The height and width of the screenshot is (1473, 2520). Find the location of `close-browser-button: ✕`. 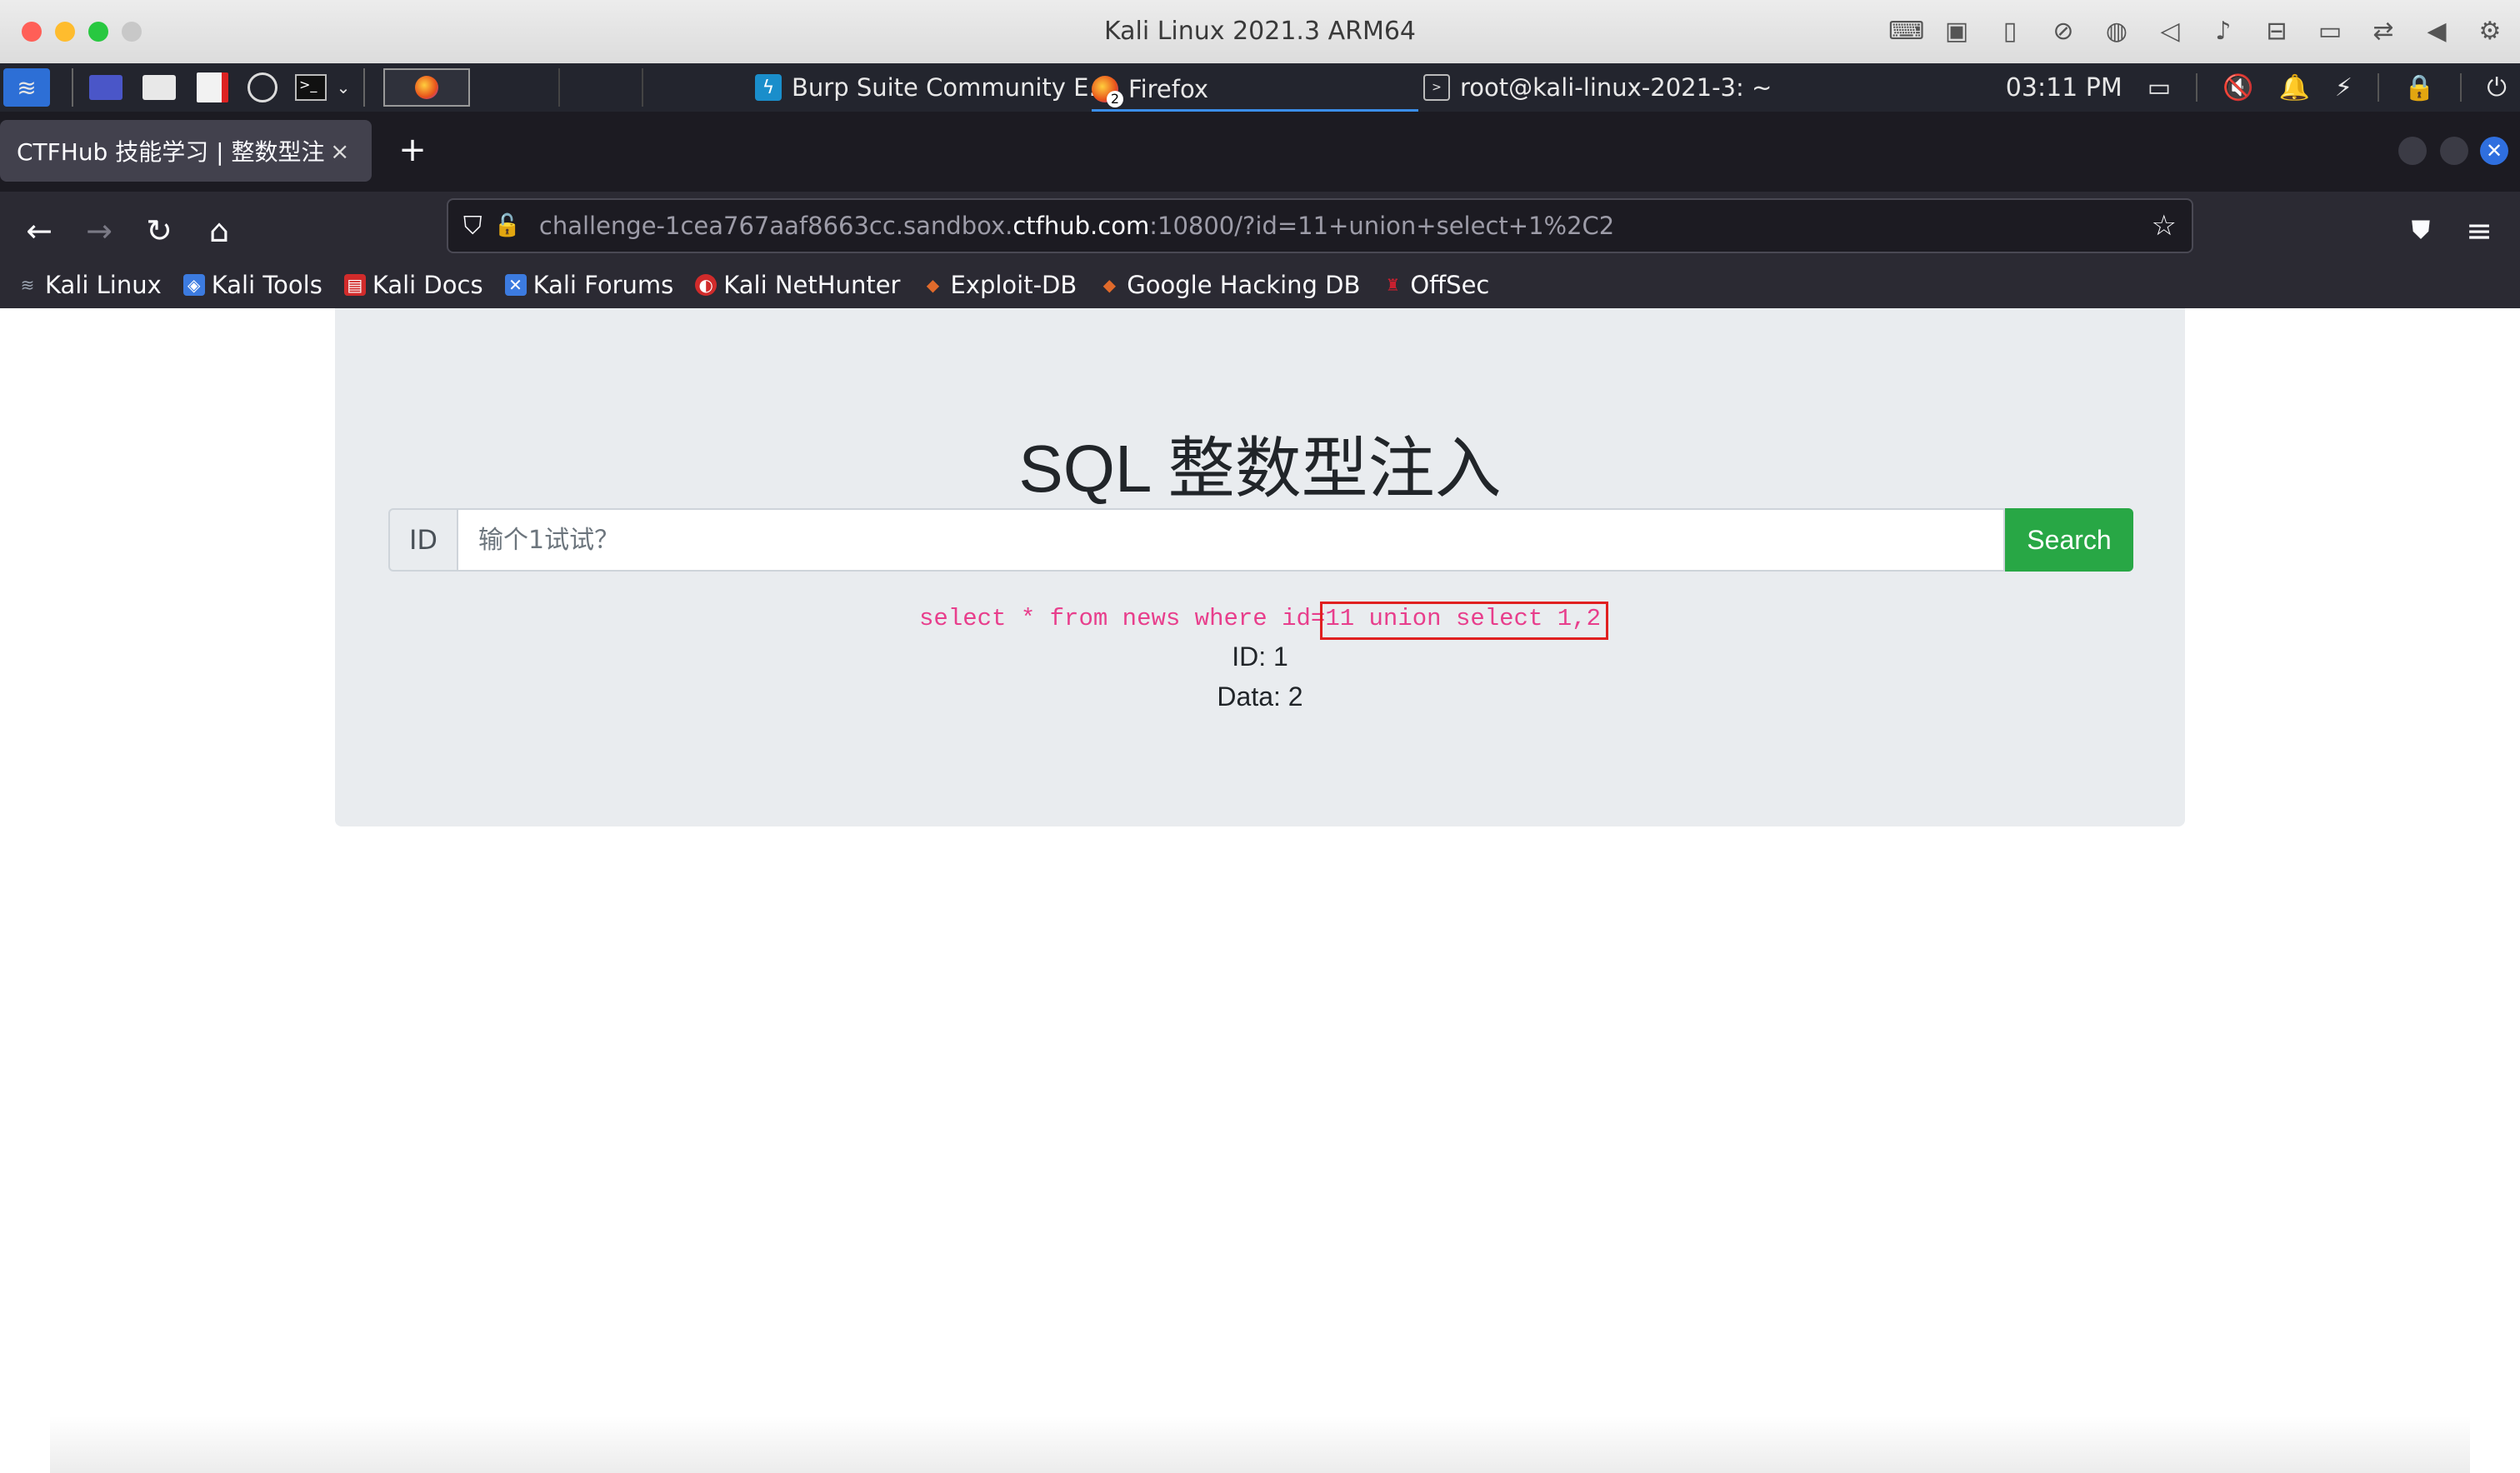

close-browser-button: ✕ is located at coordinates (2494, 151).